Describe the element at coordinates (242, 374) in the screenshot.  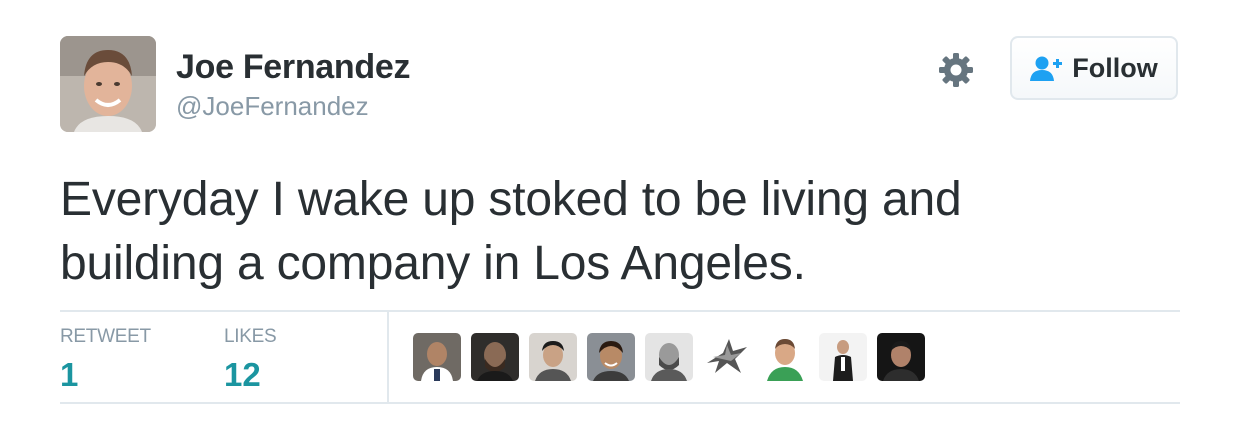
I see `likes-count: 12` at that location.